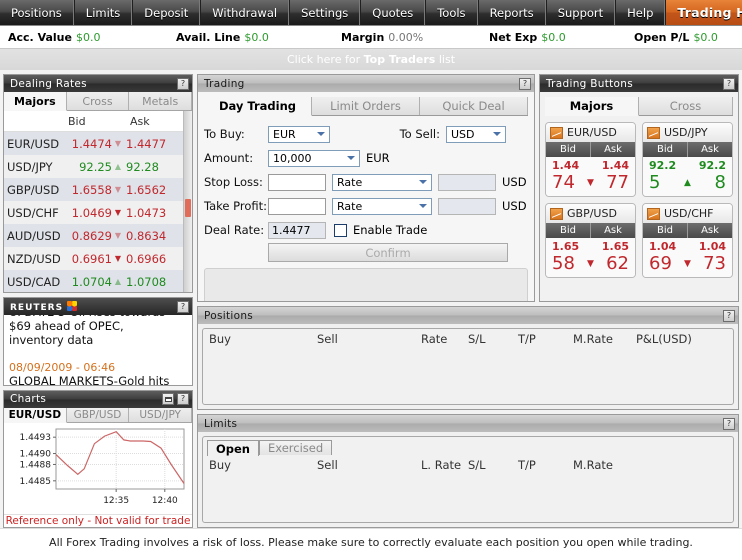 The width and height of the screenshot is (742, 560). Describe the element at coordinates (86, 167) in the screenshot. I see `rate-bid: 92.25` at that location.